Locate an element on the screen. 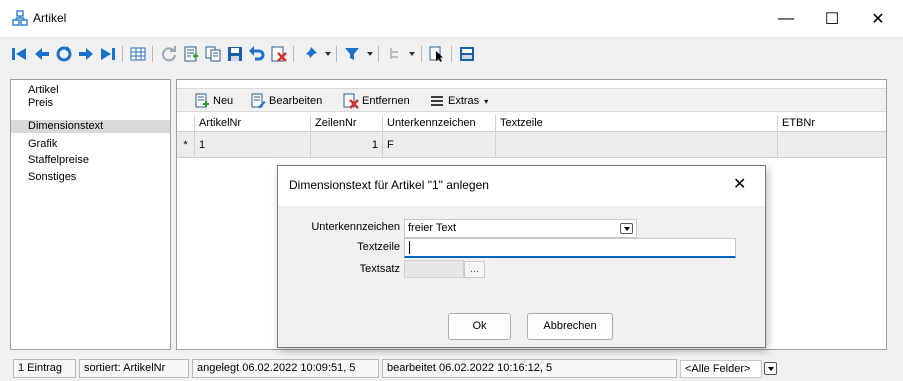 The image size is (903, 381). dialog-title-bar: Dimensionstext für Artikel "1" anlegen ✕ is located at coordinates (521, 186).